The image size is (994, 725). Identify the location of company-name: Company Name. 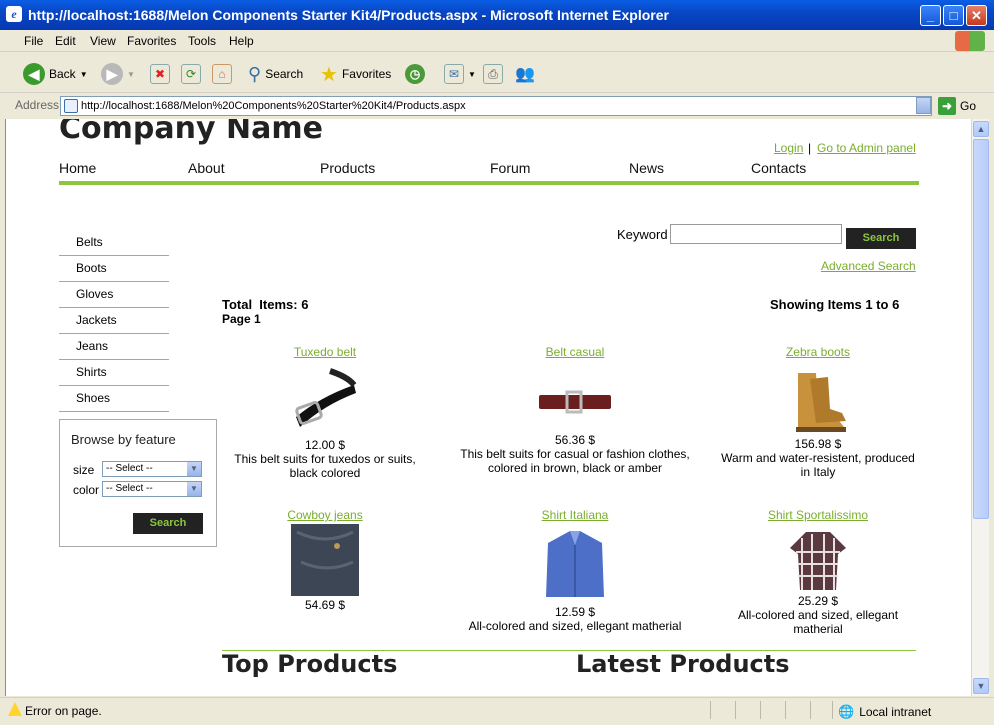
(191, 132).